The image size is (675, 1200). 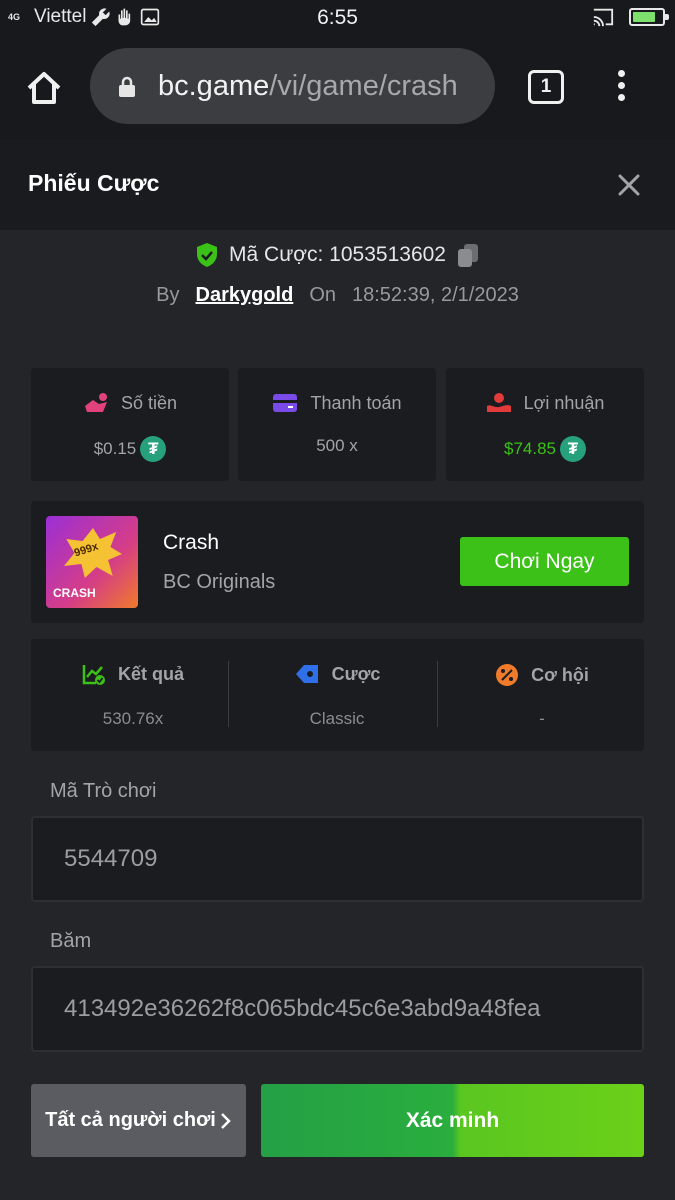 I want to click on status-right, so click(x=630, y=17).